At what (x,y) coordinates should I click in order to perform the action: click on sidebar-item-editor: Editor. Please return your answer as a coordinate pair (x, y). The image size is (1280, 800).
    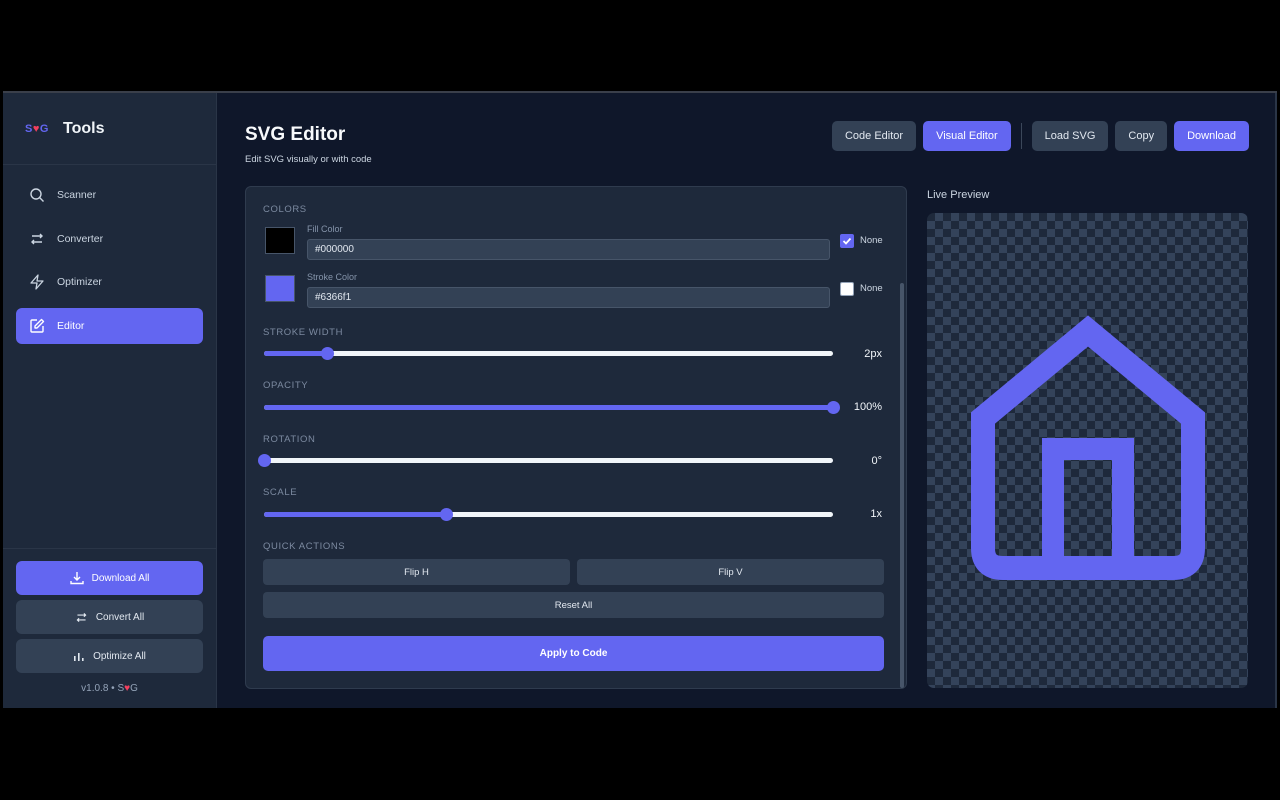
    Looking at the image, I should click on (109, 325).